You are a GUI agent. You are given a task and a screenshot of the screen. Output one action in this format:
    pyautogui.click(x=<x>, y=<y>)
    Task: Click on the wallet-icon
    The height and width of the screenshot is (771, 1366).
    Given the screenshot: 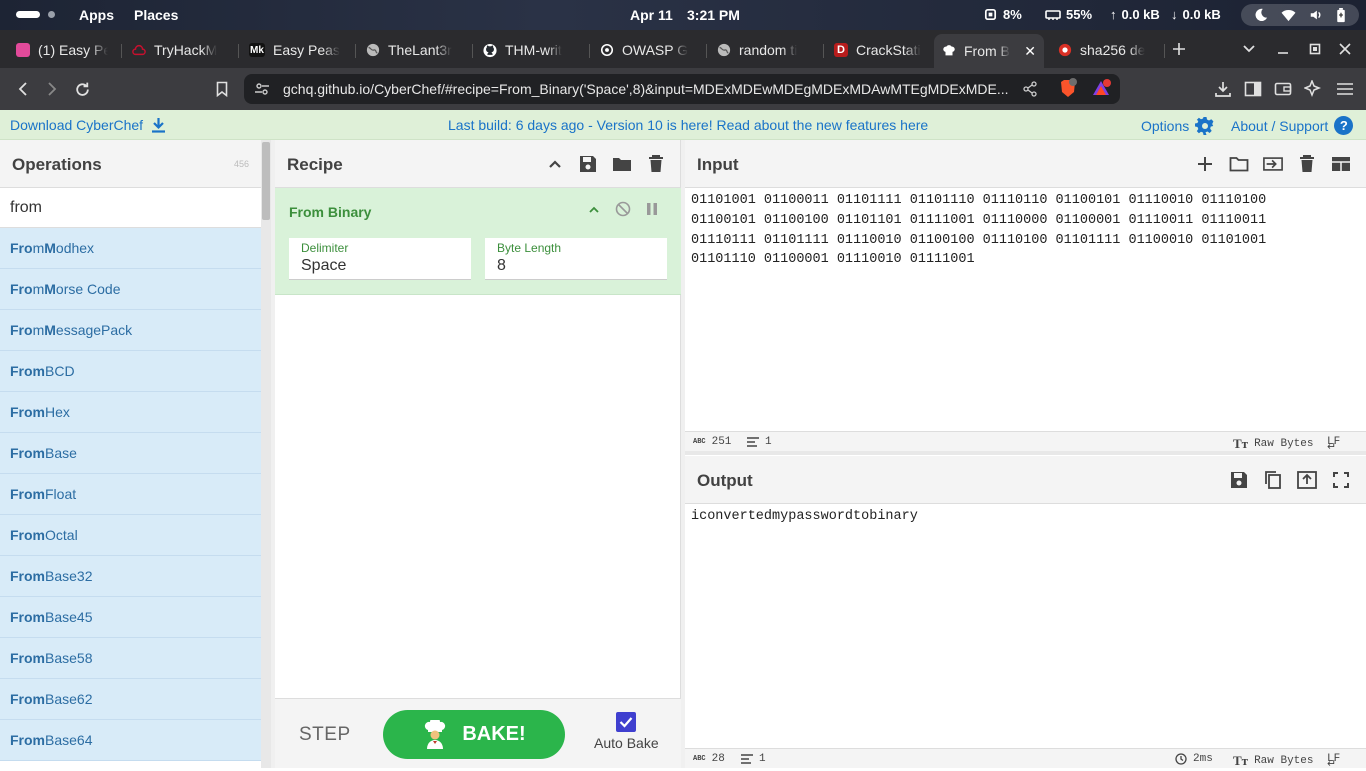 What is the action you would take?
    pyautogui.click(x=1283, y=89)
    